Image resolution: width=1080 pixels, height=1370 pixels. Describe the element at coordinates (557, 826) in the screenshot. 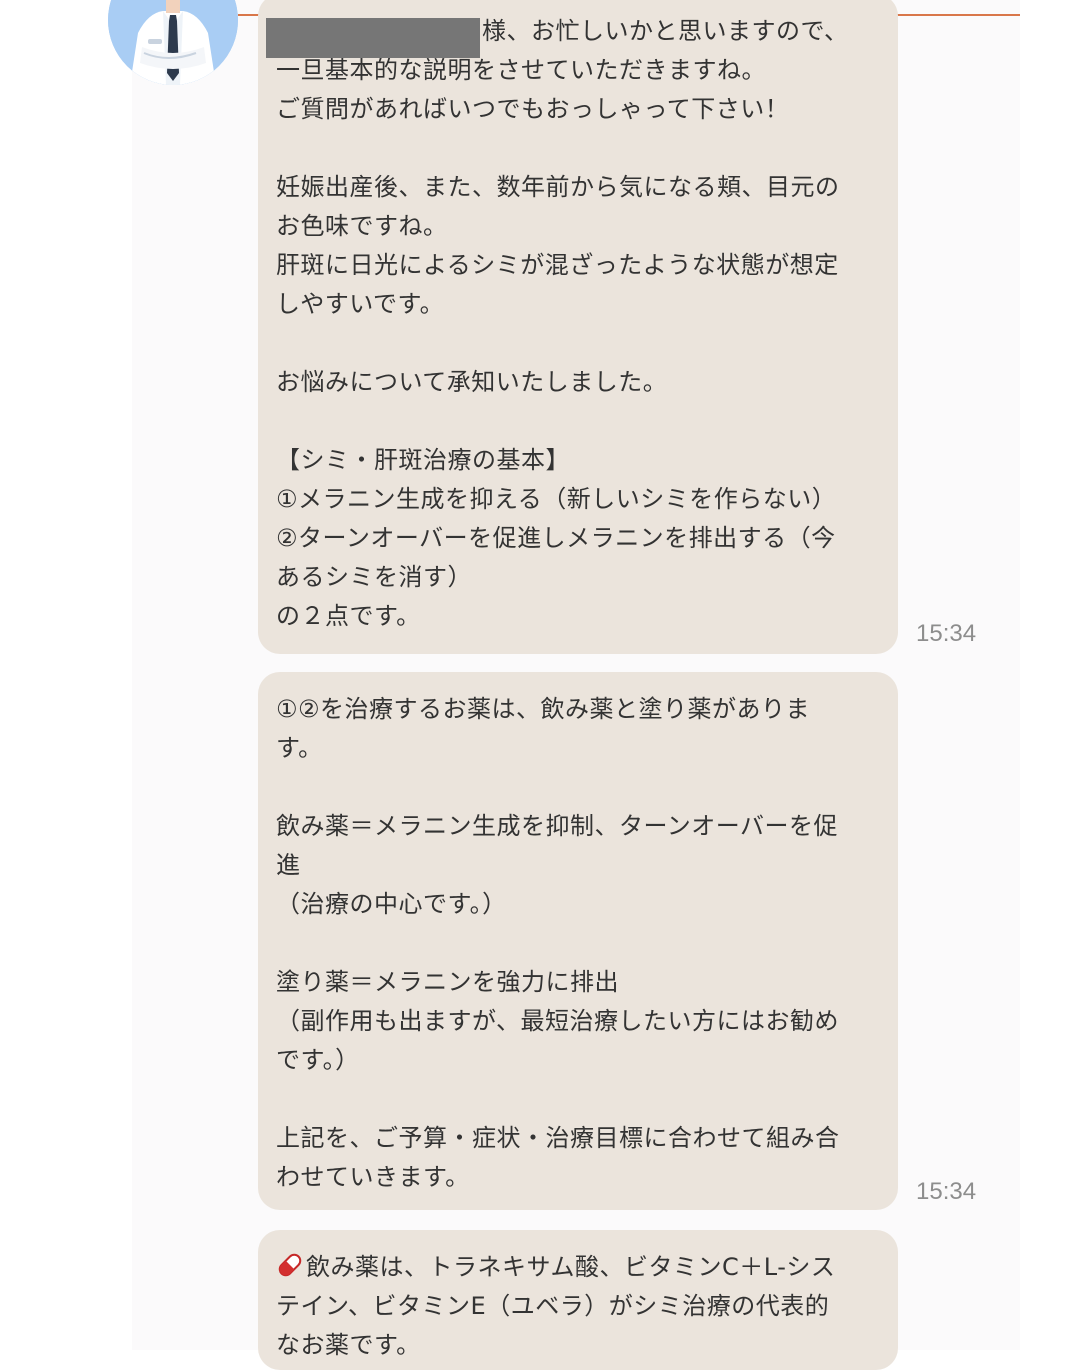

I see `message-line: 飲み薬＝メラニン生成を抑制、ターンオーバーを促` at that location.